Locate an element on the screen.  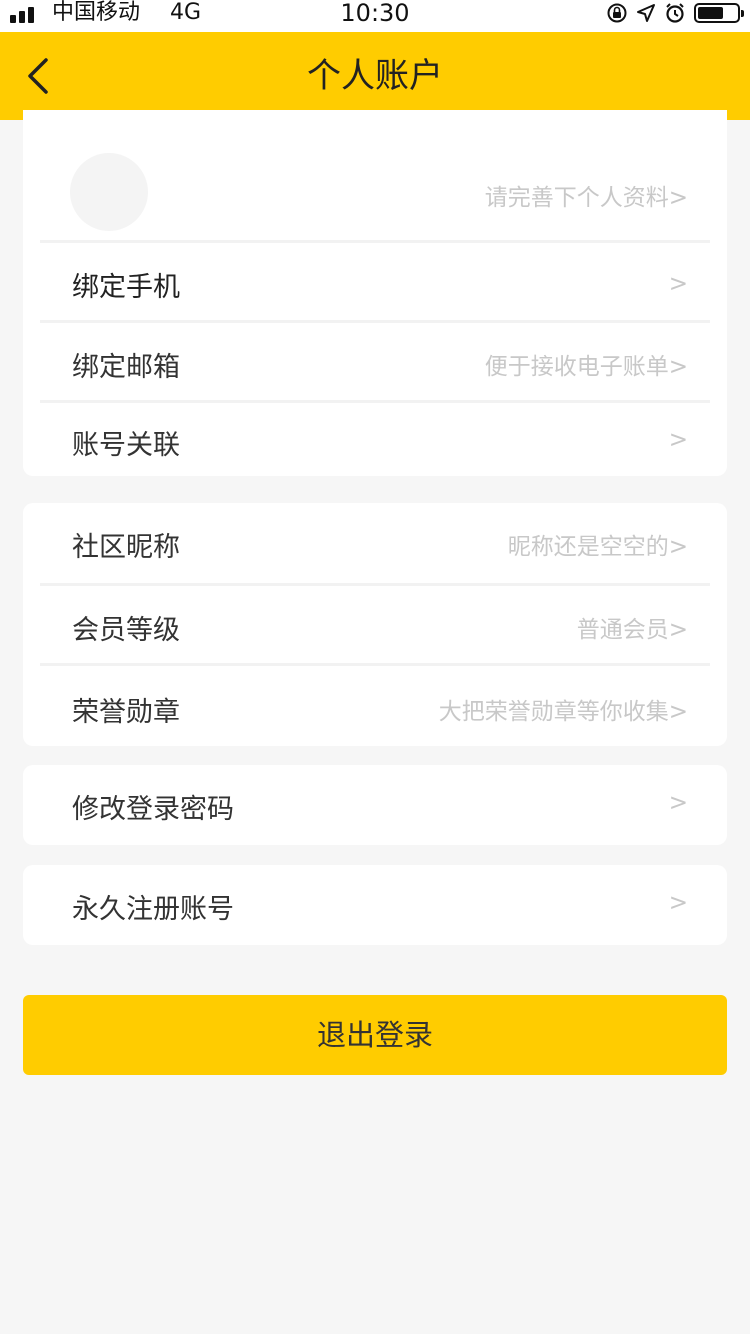
battery-icon is located at coordinates (719, 13).